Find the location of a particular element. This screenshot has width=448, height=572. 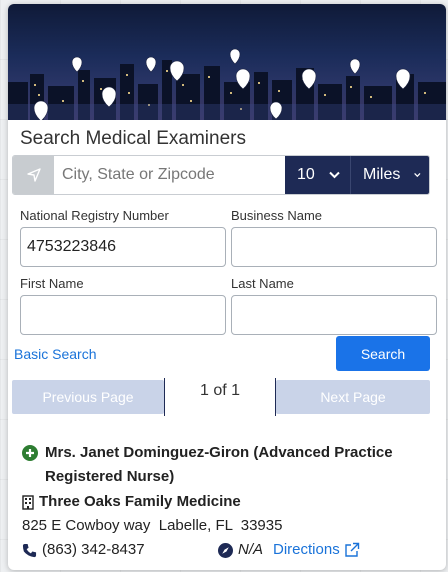

directions-label: Directions is located at coordinates (306, 549).